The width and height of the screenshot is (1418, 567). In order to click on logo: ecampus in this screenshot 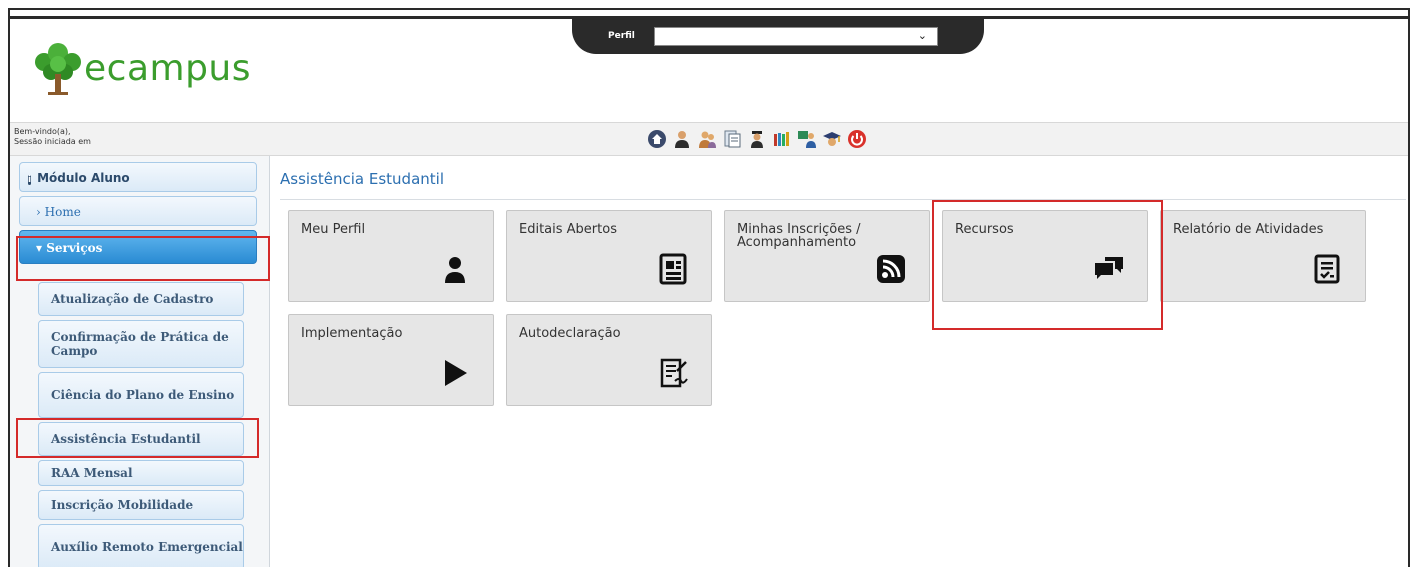, I will do `click(153, 70)`.